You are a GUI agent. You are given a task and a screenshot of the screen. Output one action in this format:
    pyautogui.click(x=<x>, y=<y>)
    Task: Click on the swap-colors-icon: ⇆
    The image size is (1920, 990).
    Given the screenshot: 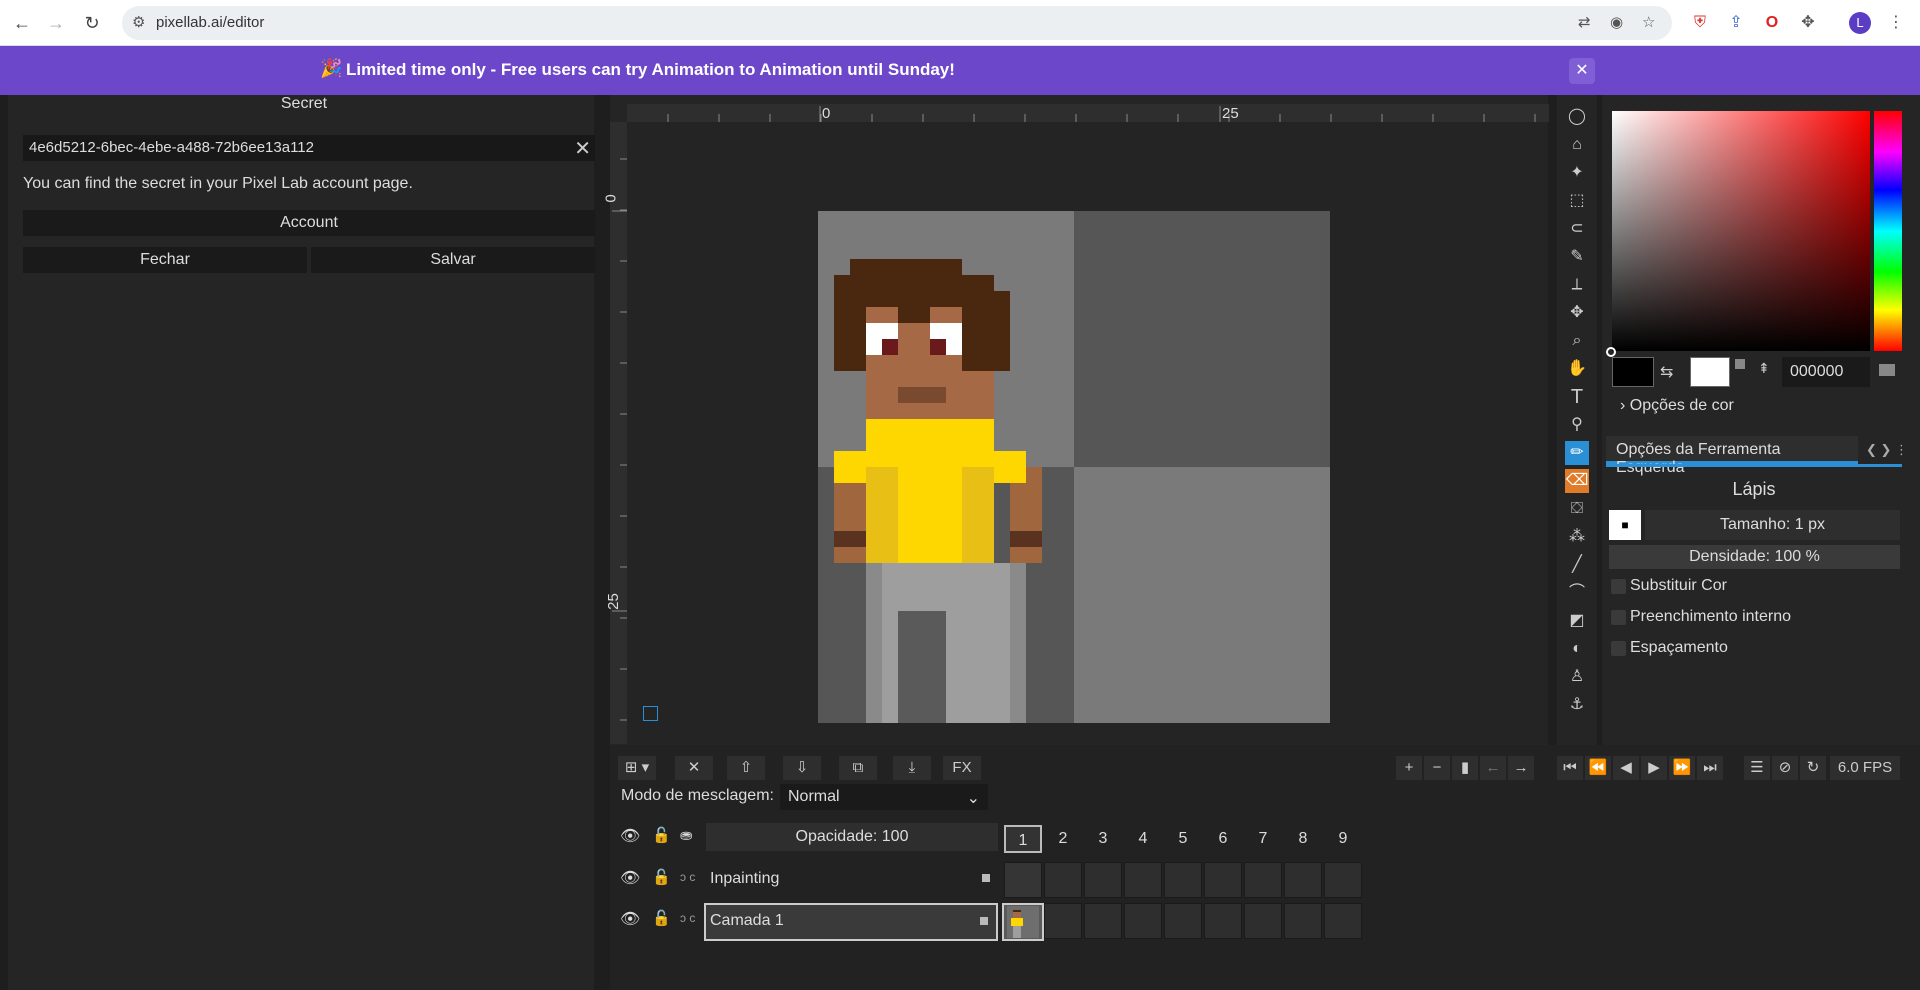 What is the action you would take?
    pyautogui.click(x=1666, y=372)
    